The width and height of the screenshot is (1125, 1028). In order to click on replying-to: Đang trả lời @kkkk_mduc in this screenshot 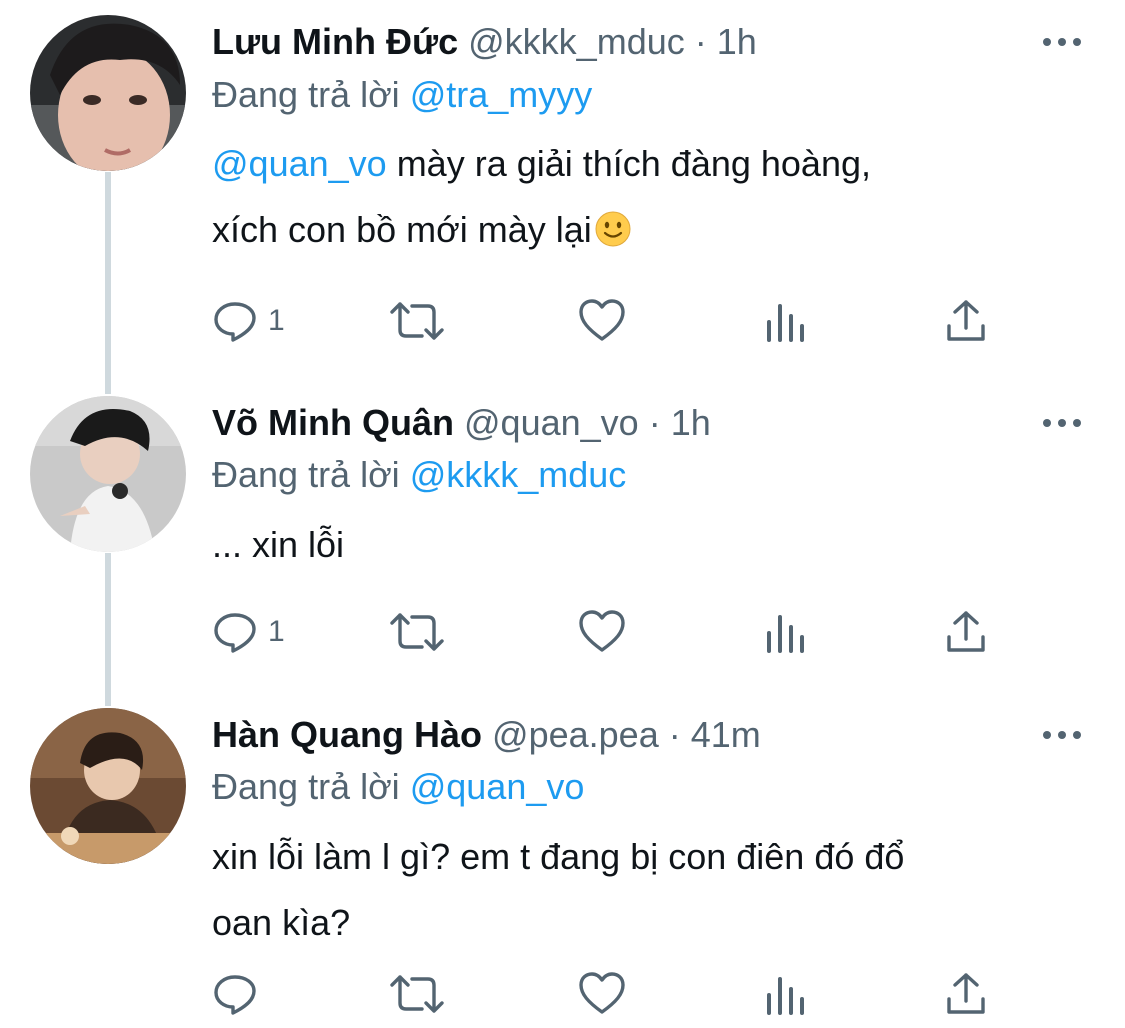, I will do `click(419, 475)`.